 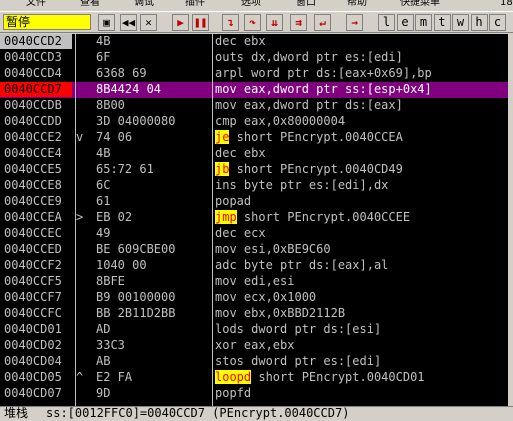 What do you see at coordinates (386, 22) in the screenshot?
I see `window-button-l: l` at bounding box center [386, 22].